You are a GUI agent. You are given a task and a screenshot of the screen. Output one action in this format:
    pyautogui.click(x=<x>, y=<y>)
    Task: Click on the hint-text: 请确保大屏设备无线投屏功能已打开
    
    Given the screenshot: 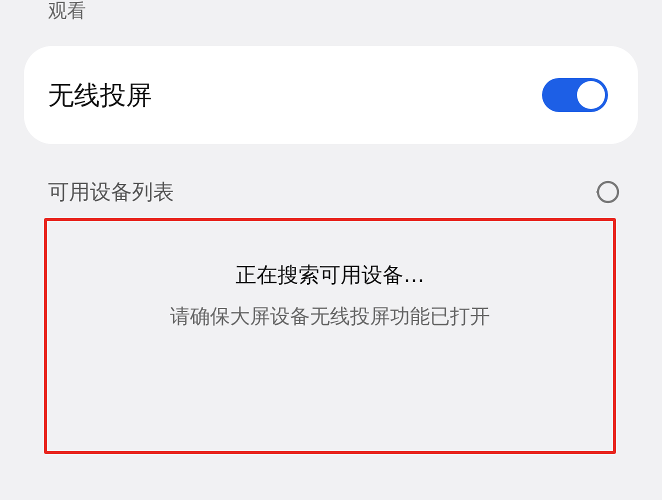 What is the action you would take?
    pyautogui.click(x=330, y=316)
    